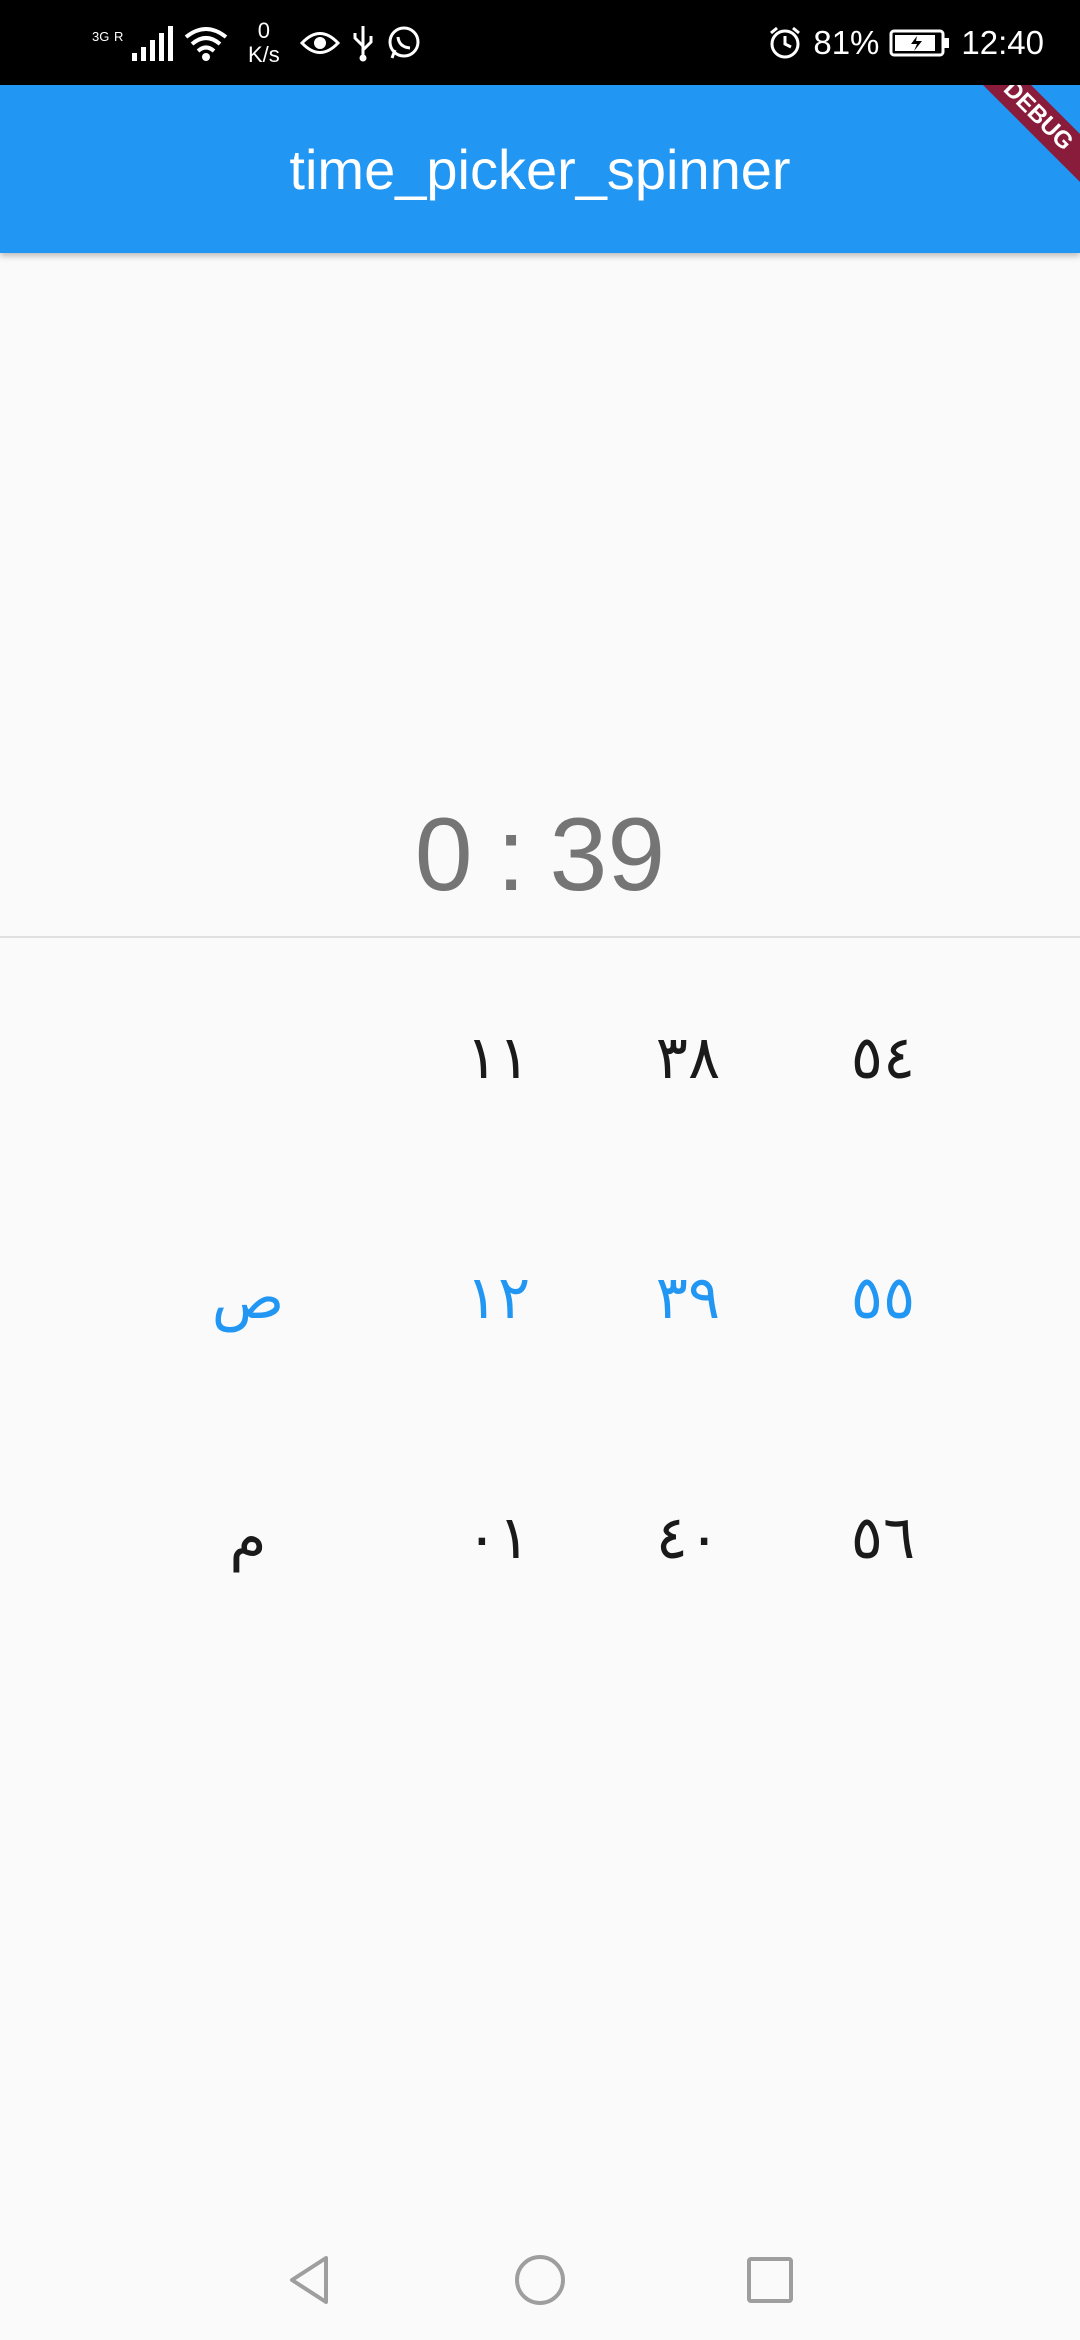 This screenshot has height=2340, width=1080. I want to click on home-icon, so click(540, 2280).